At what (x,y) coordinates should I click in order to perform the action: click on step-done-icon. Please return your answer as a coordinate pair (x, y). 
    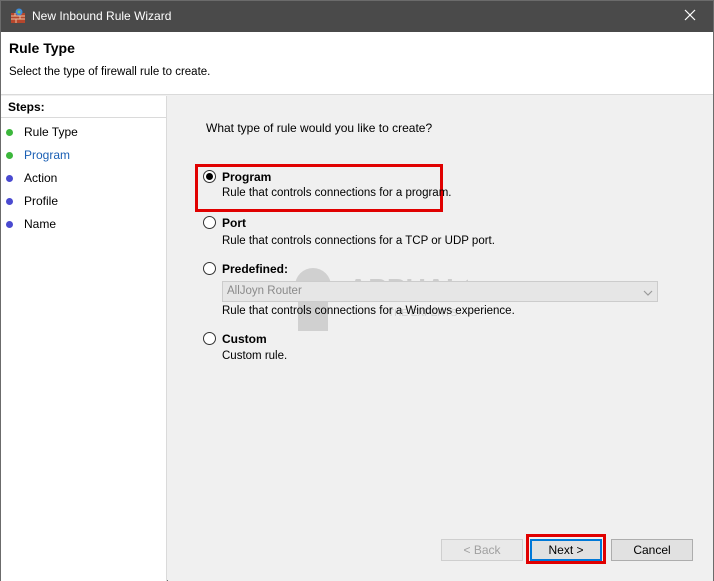
    Looking at the image, I should click on (9, 132).